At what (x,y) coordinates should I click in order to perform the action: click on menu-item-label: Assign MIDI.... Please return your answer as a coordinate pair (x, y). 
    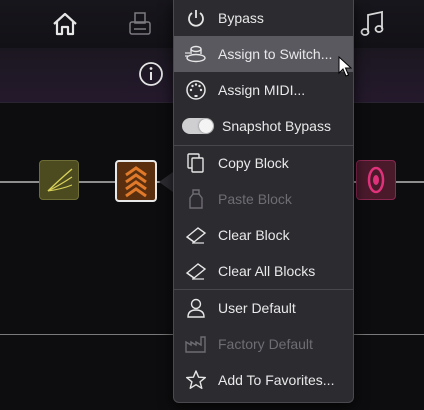
    Looking at the image, I should click on (262, 90).